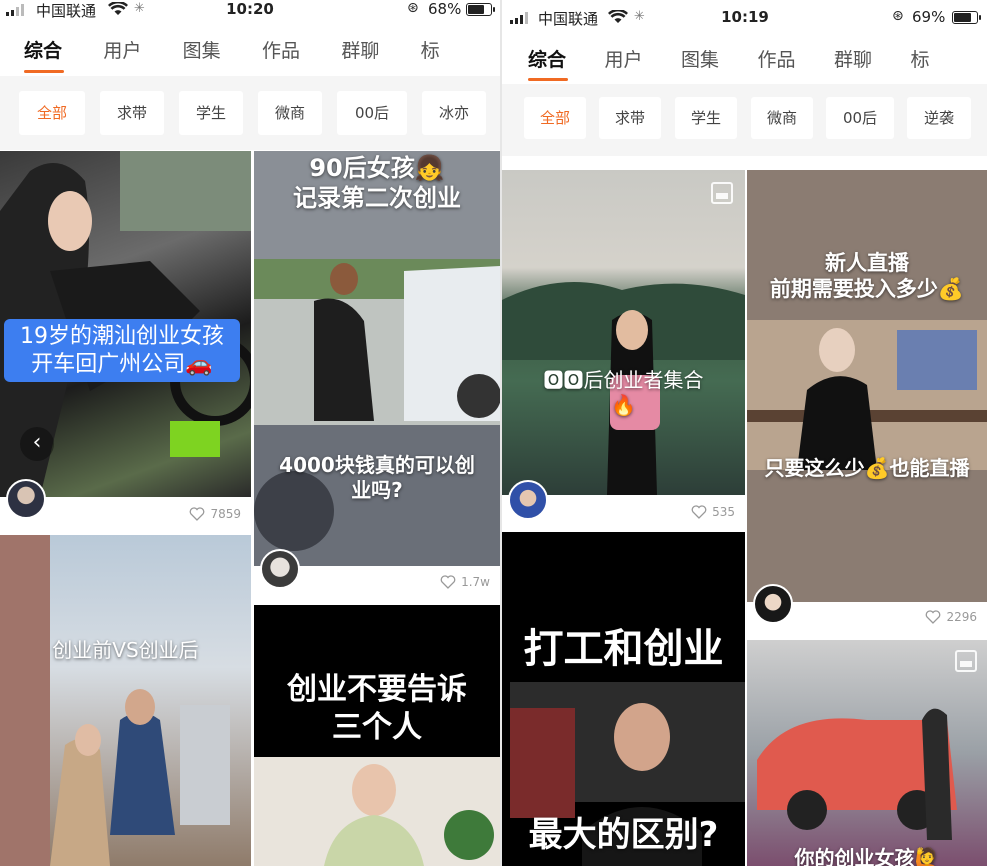 Image resolution: width=987 pixels, height=866 pixels. What do you see at coordinates (454, 113) in the screenshot?
I see `chip-bingyi: 冰亦` at bounding box center [454, 113].